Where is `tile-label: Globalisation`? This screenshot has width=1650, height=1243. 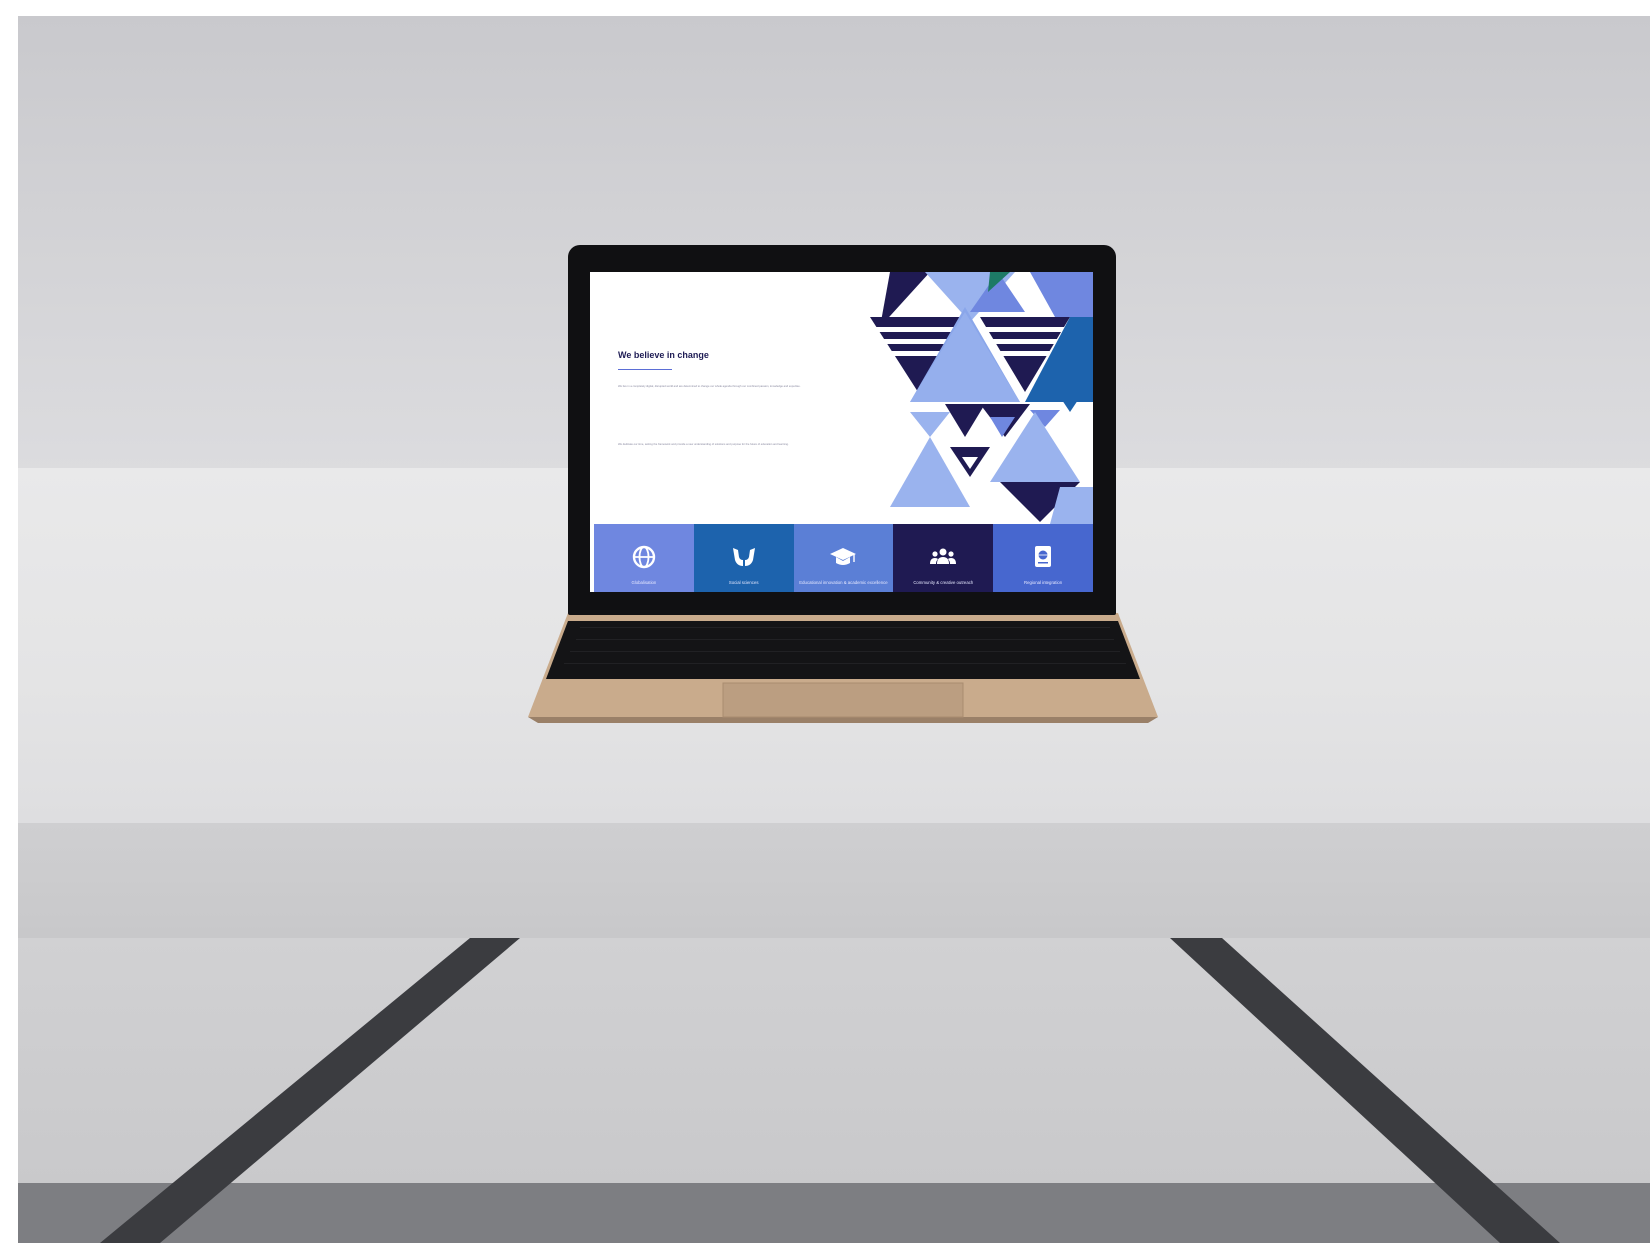
tile-label: Globalisation is located at coordinates (644, 582).